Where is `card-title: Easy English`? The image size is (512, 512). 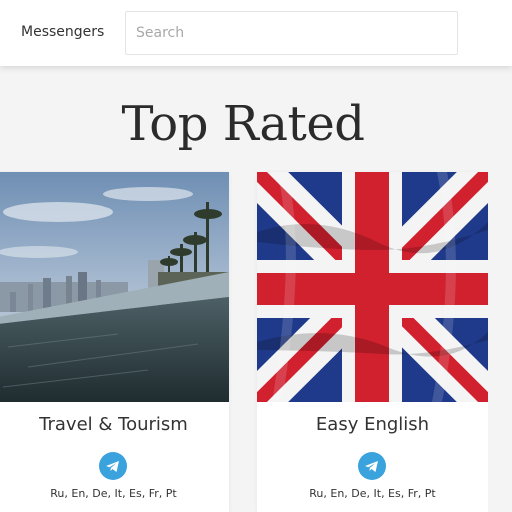 card-title: Easy English is located at coordinates (372, 424).